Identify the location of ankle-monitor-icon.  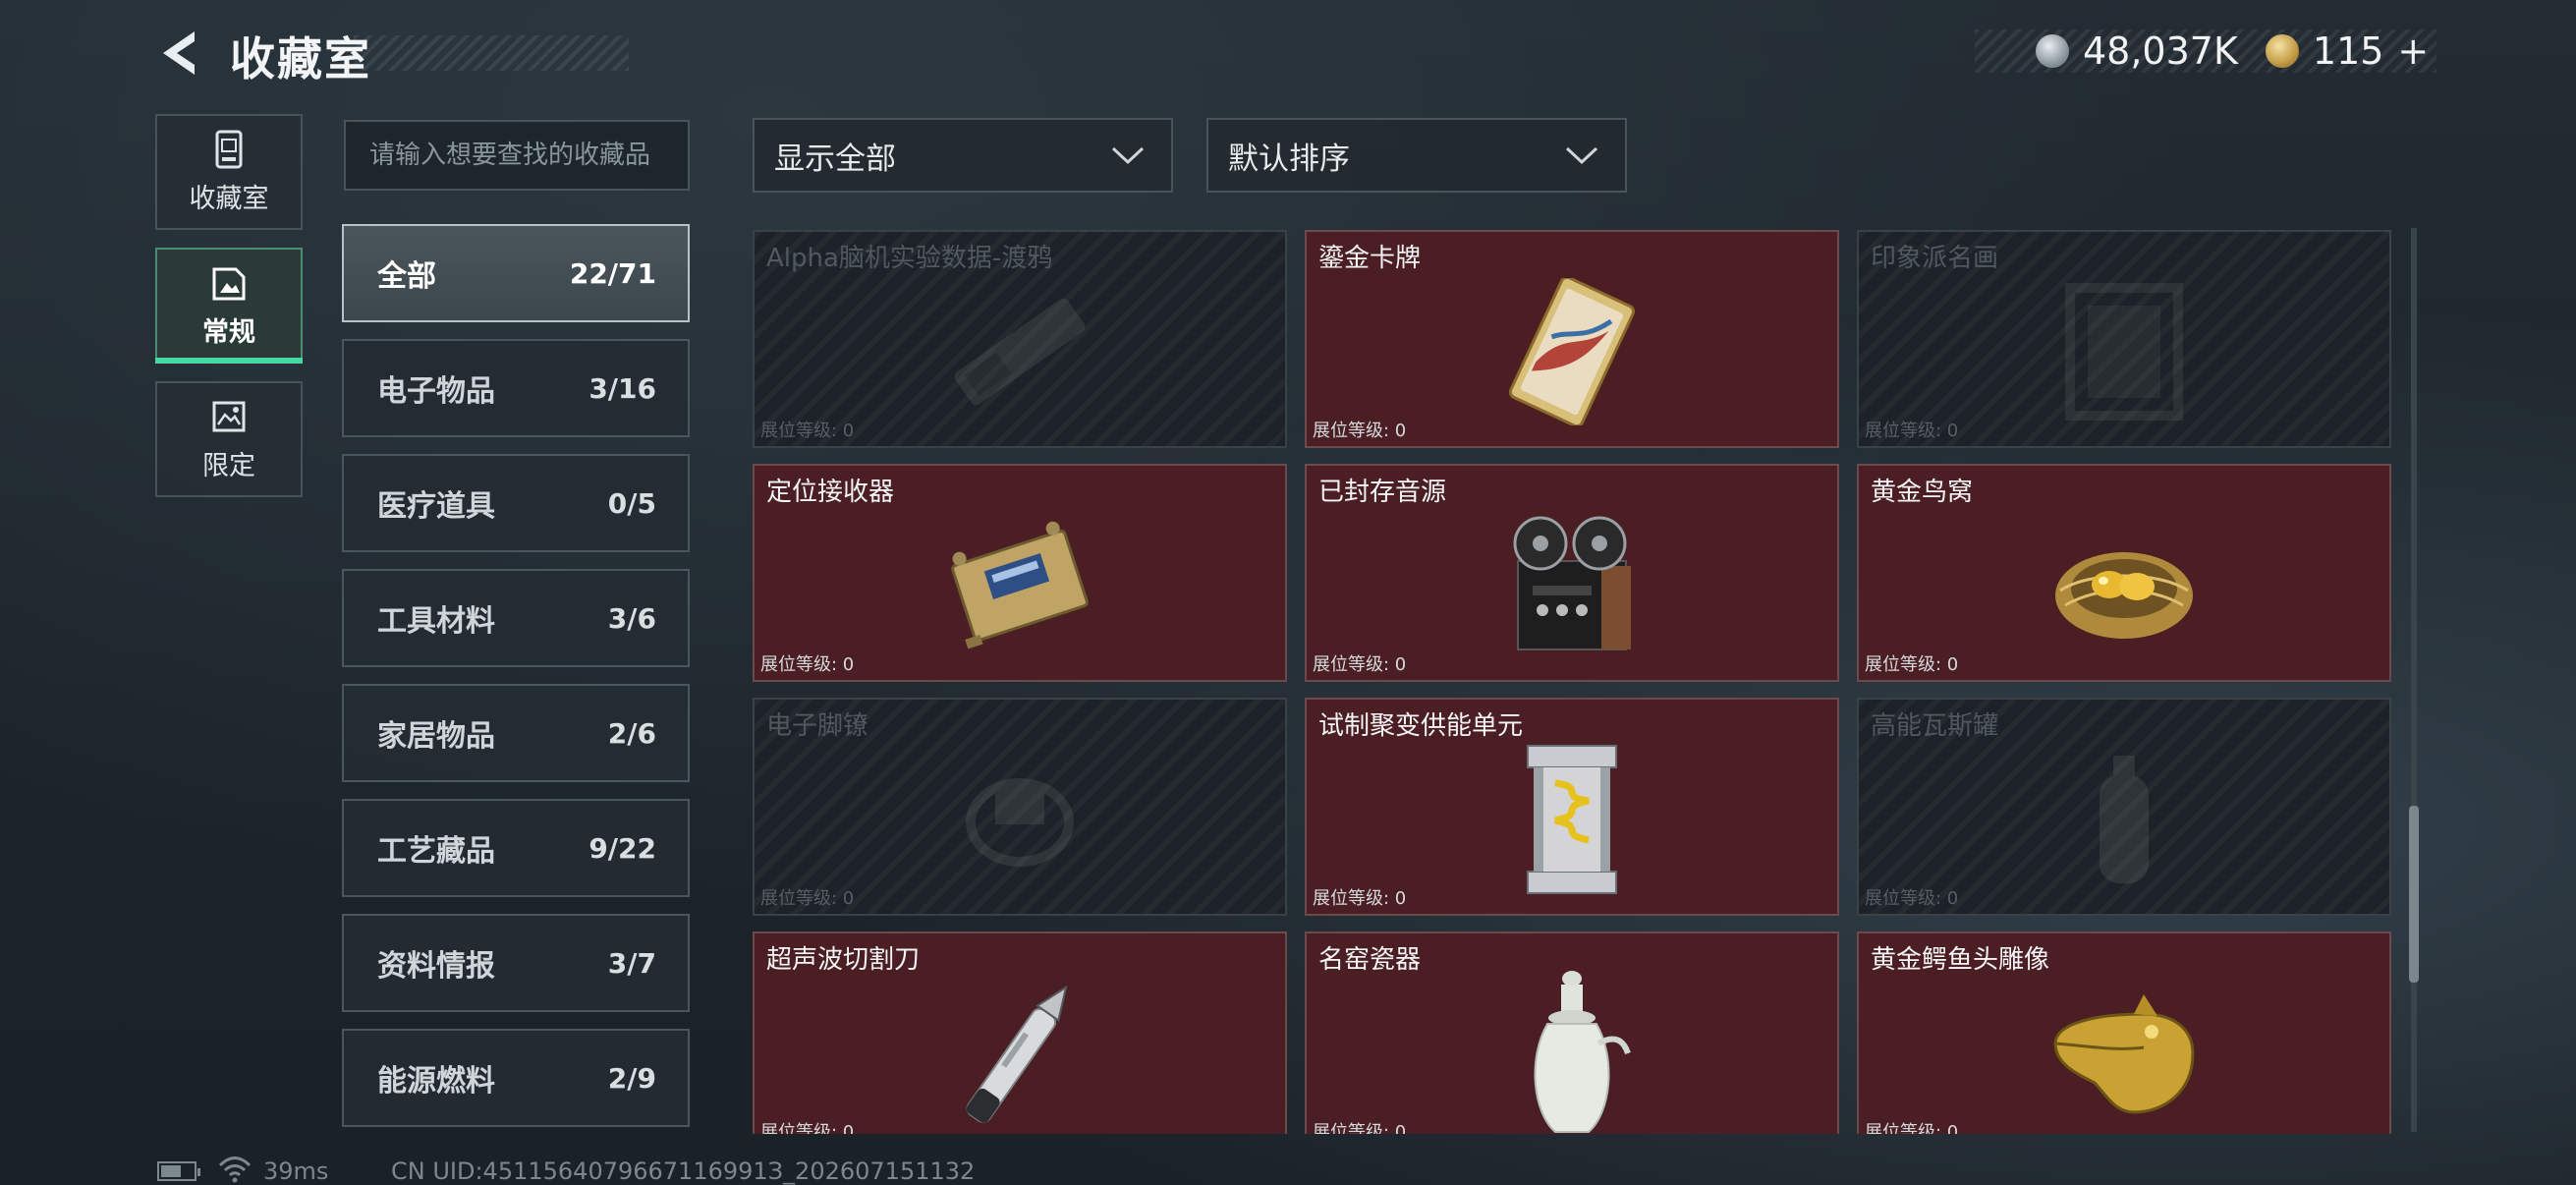
(1020, 823).